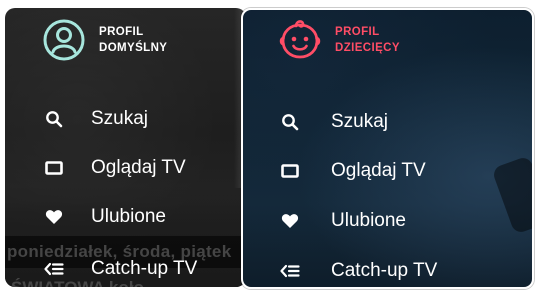 This screenshot has width=536, height=293. I want to click on profile-name-default: PROFIL DOMYŚLNY, so click(133, 40).